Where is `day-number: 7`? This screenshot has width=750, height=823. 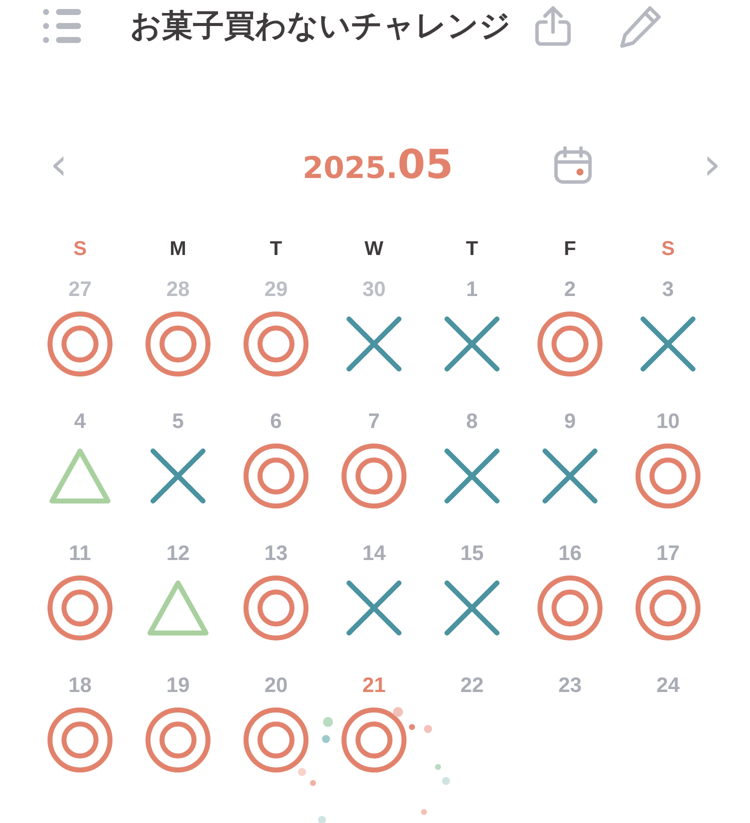 day-number: 7 is located at coordinates (374, 425).